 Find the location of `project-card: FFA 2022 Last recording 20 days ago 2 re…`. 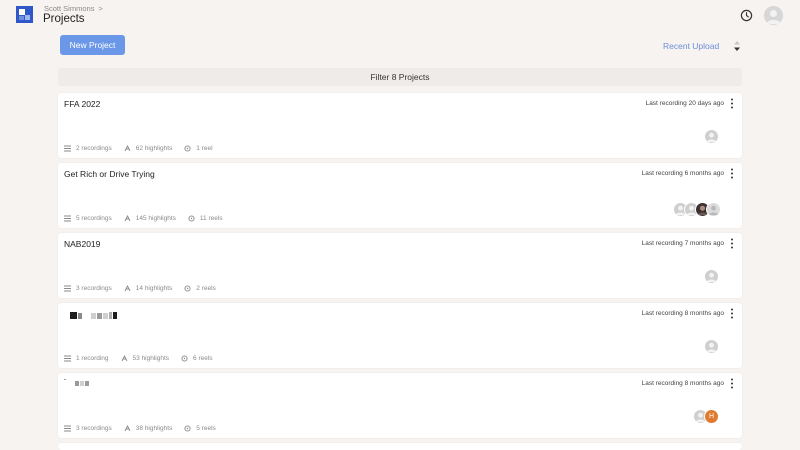

project-card: FFA 2022 Last recording 20 days ago 2 re… is located at coordinates (400, 125).